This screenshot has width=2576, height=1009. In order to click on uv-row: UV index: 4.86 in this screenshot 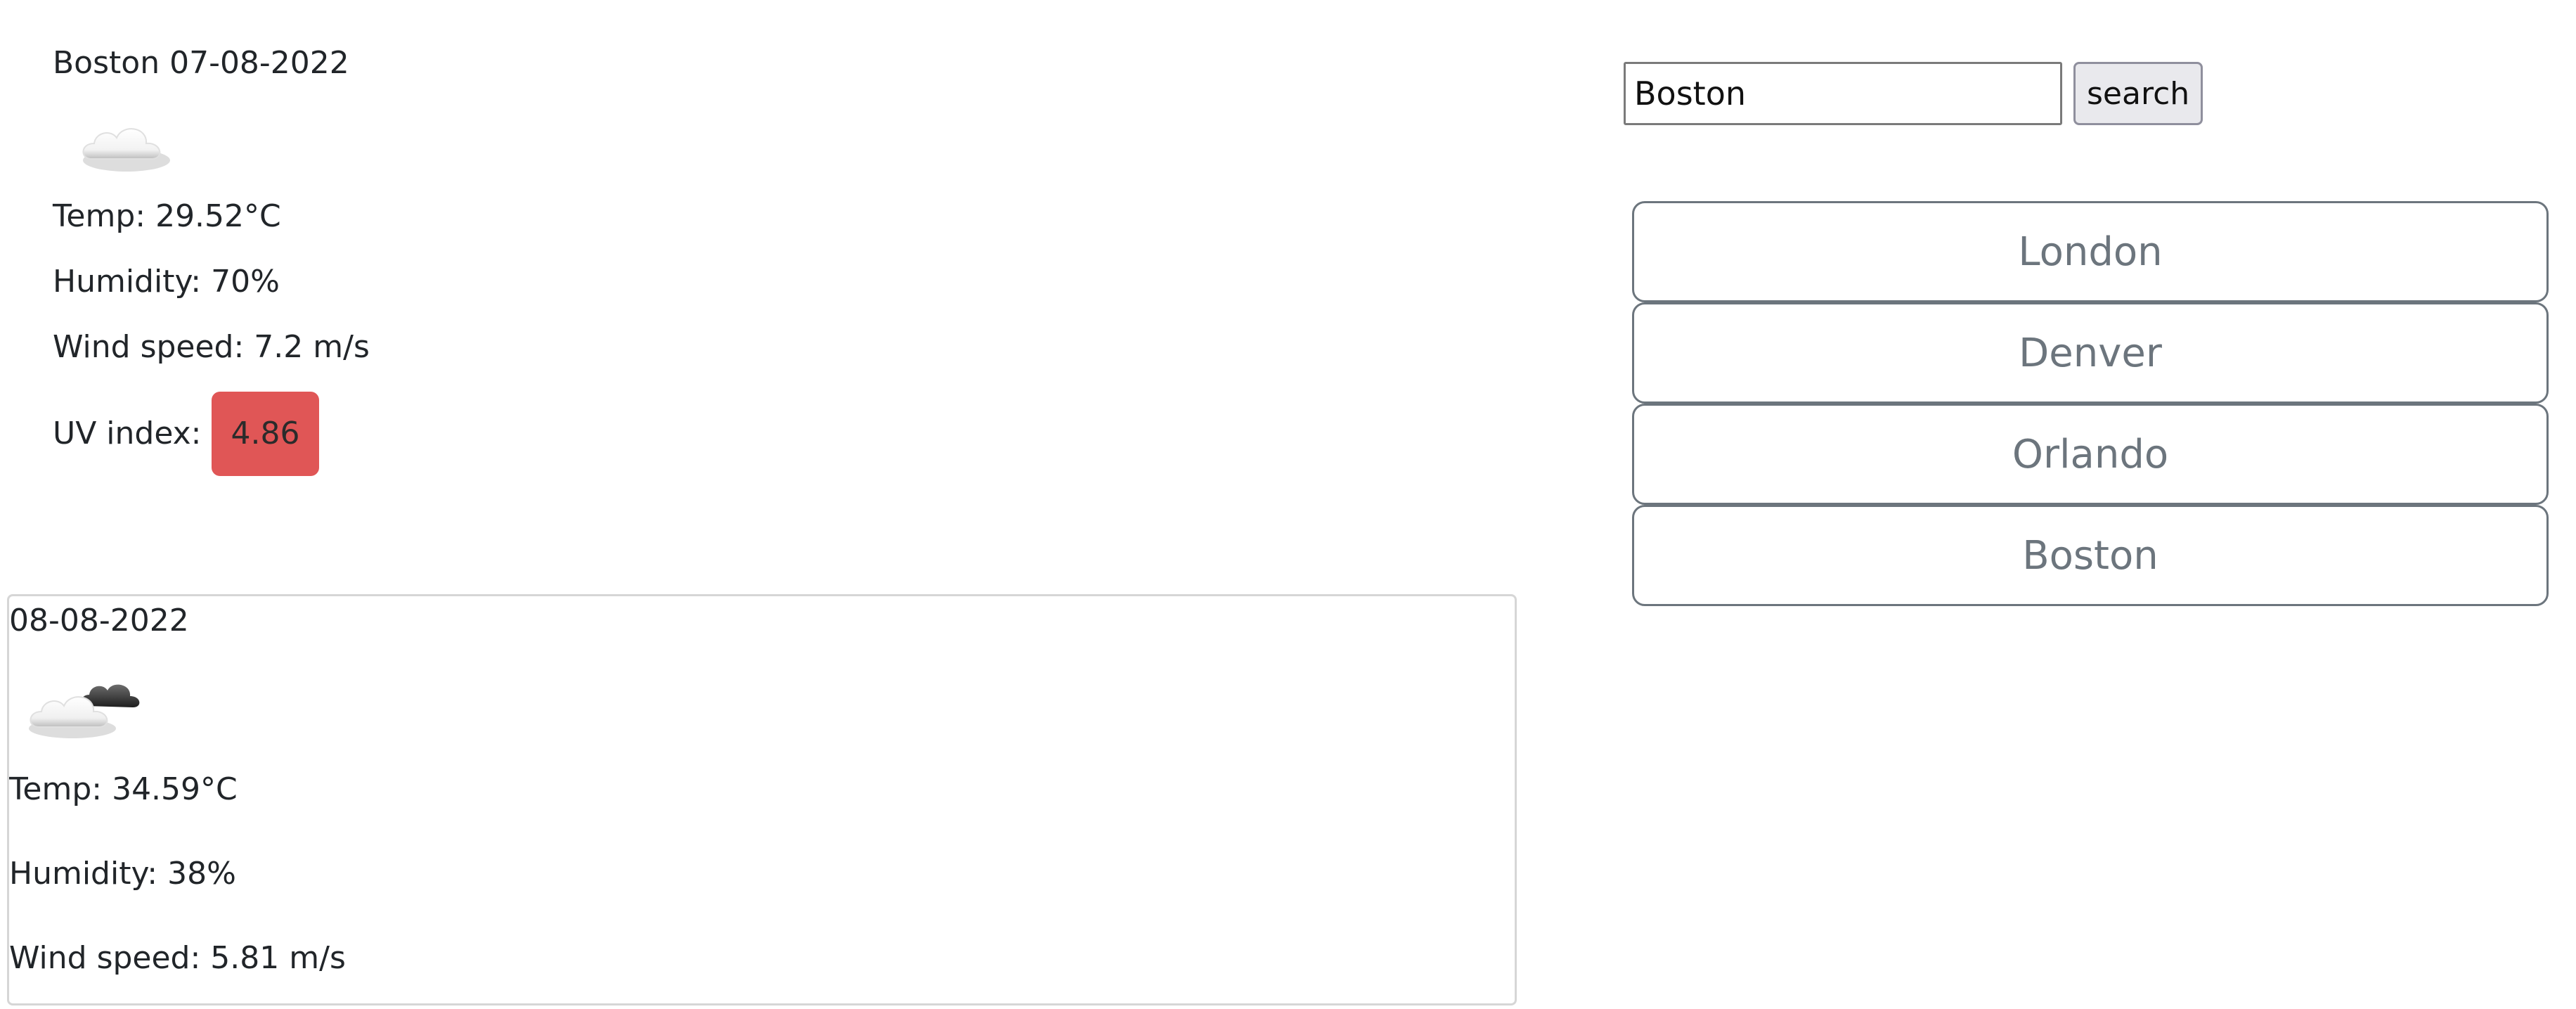, I will do `click(405, 434)`.